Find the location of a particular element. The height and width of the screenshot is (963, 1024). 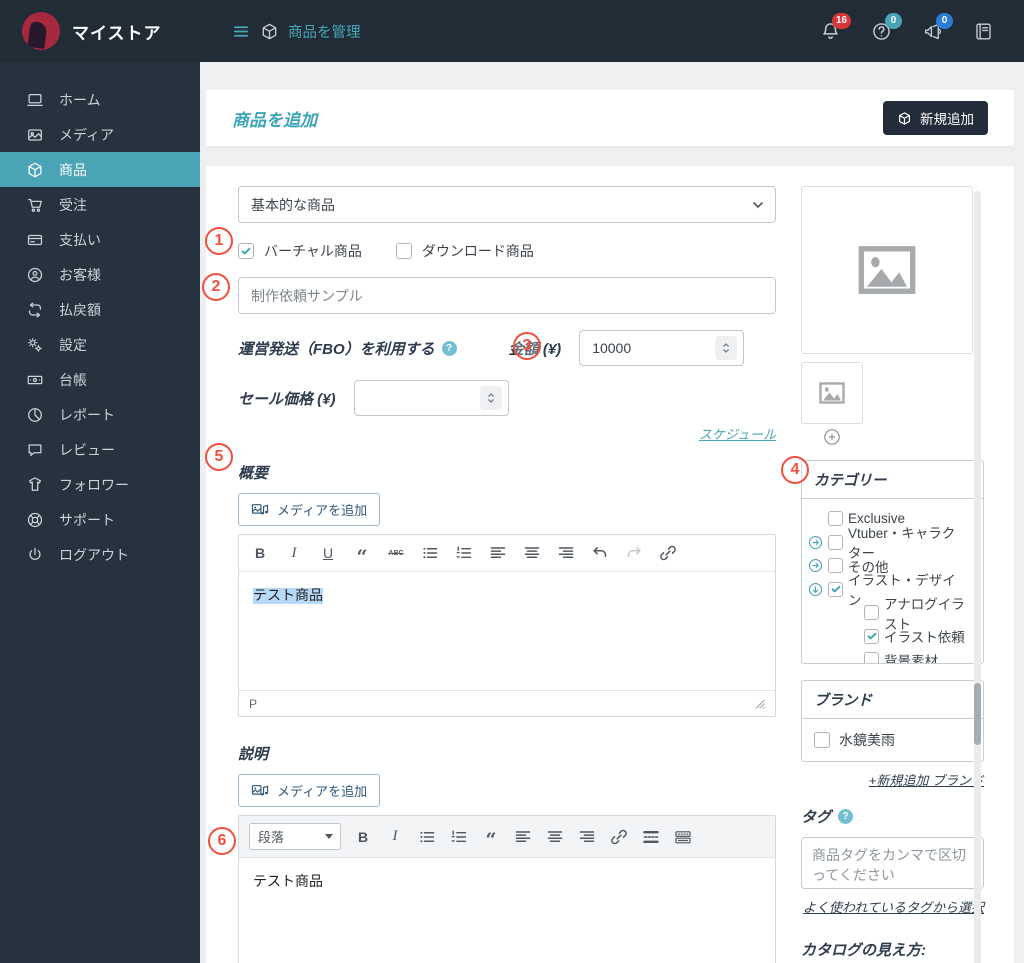

announcements-icon: 0 is located at coordinates (937, 27).